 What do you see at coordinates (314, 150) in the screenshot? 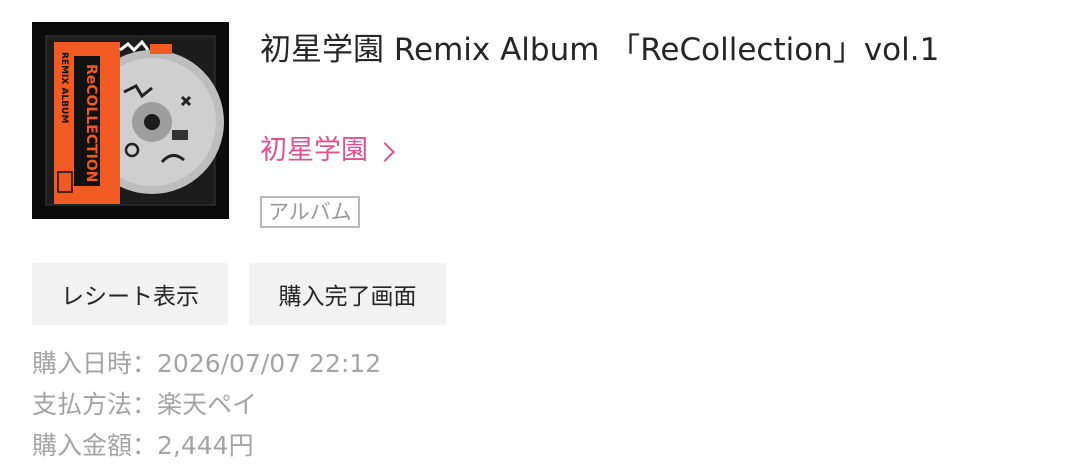
I see `artist-name: 初星学園` at bounding box center [314, 150].